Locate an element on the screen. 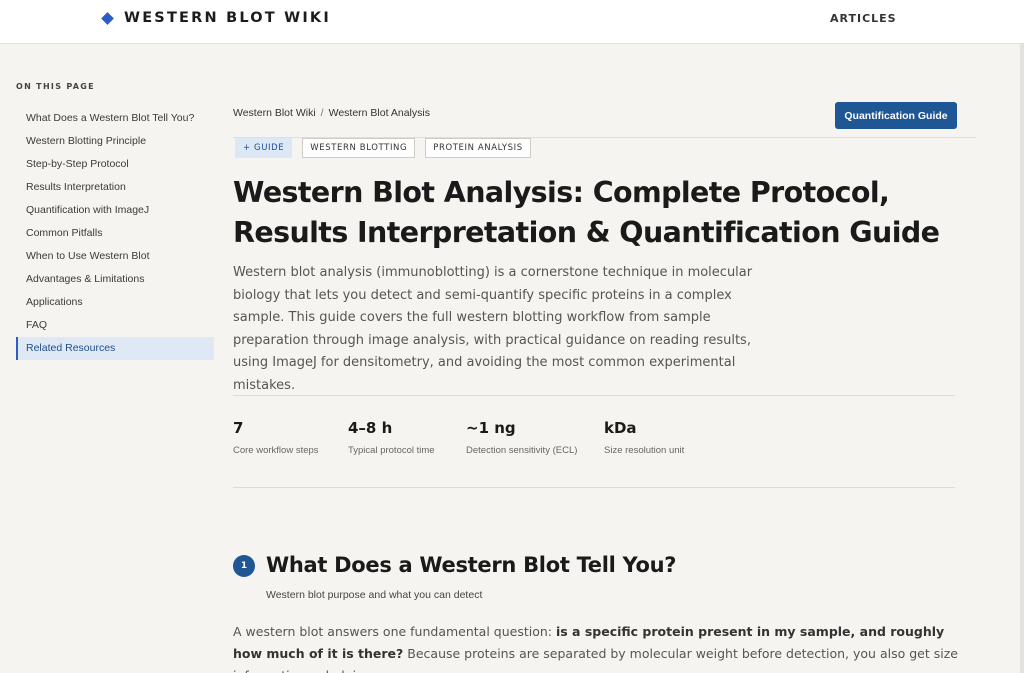 The image size is (1024, 673). toc-item-related-resources: Related Resources is located at coordinates (115, 348).